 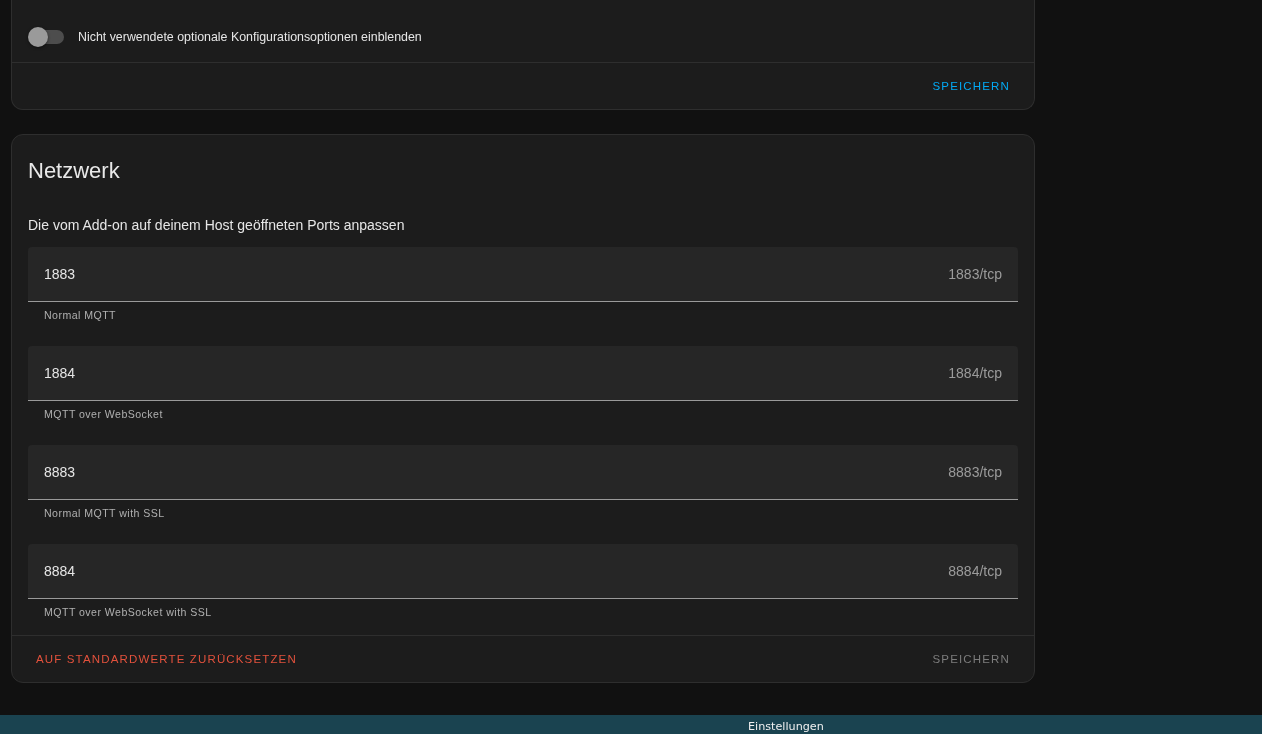 What do you see at coordinates (971, 86) in the screenshot?
I see `save-button: SPEICHERN` at bounding box center [971, 86].